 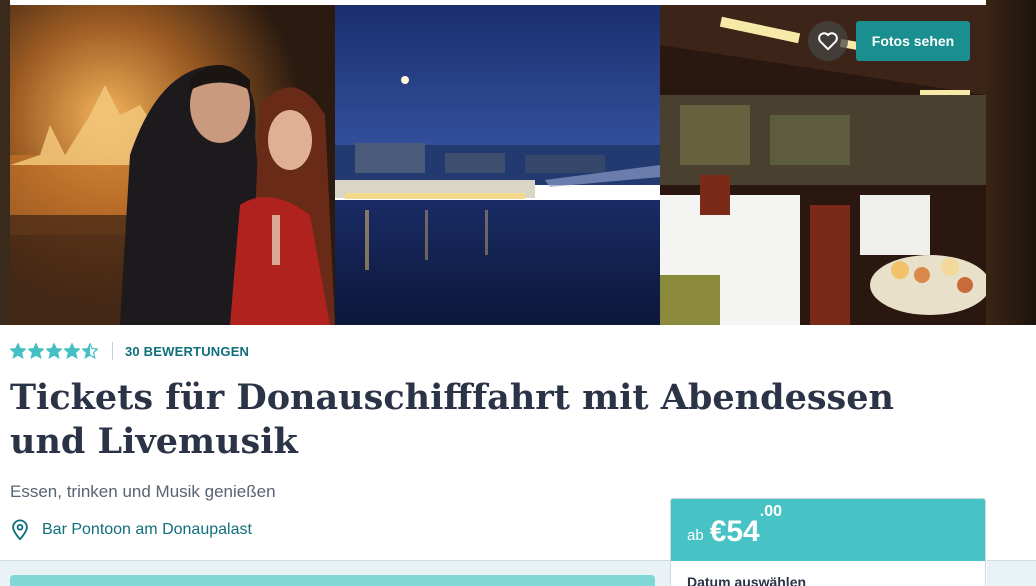 I want to click on star-rating, so click(x=54, y=351).